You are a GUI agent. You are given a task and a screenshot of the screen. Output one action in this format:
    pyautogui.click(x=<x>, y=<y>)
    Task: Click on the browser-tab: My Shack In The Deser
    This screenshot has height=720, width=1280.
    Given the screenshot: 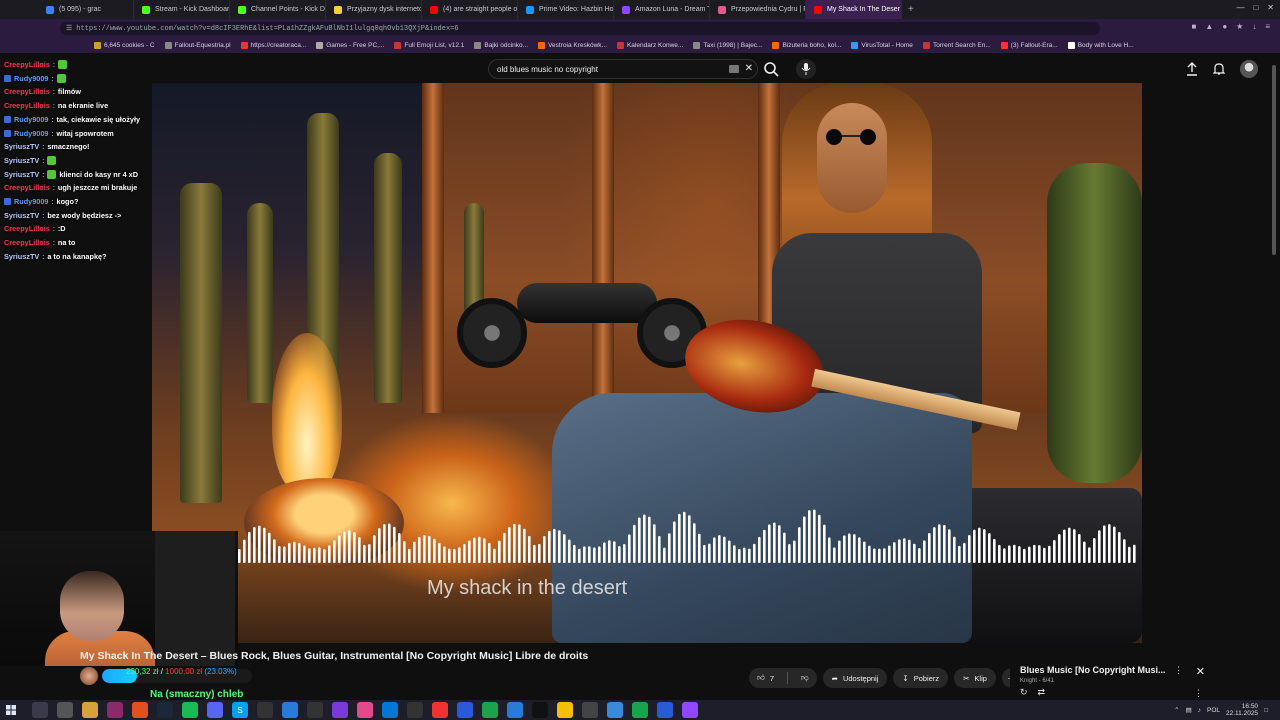 What is the action you would take?
    pyautogui.click(x=854, y=9)
    